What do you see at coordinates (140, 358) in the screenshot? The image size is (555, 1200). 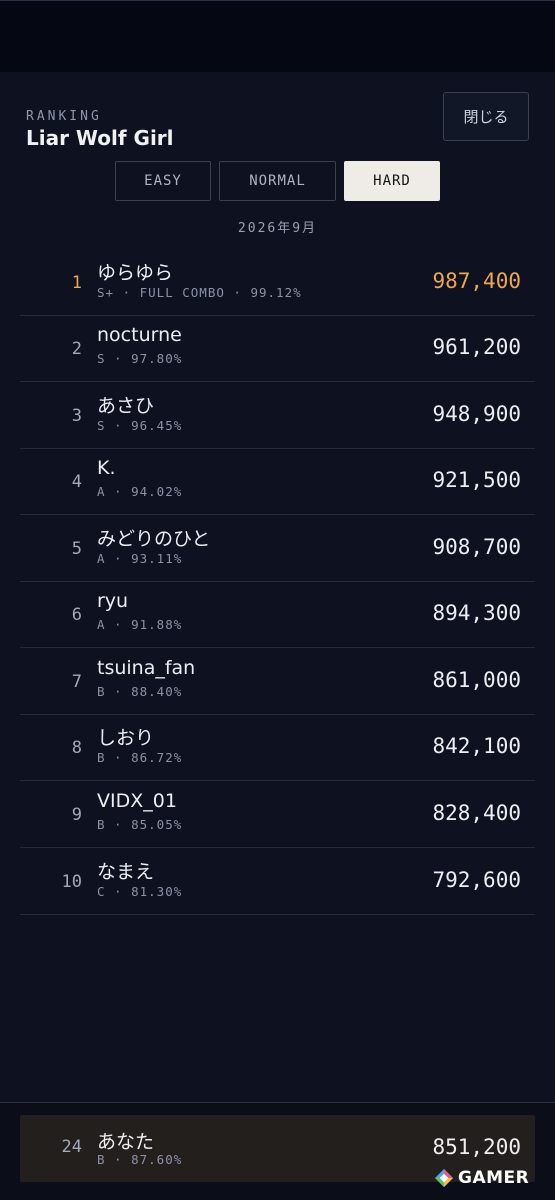 I see `grade-accuracy: S · 97.80%` at bounding box center [140, 358].